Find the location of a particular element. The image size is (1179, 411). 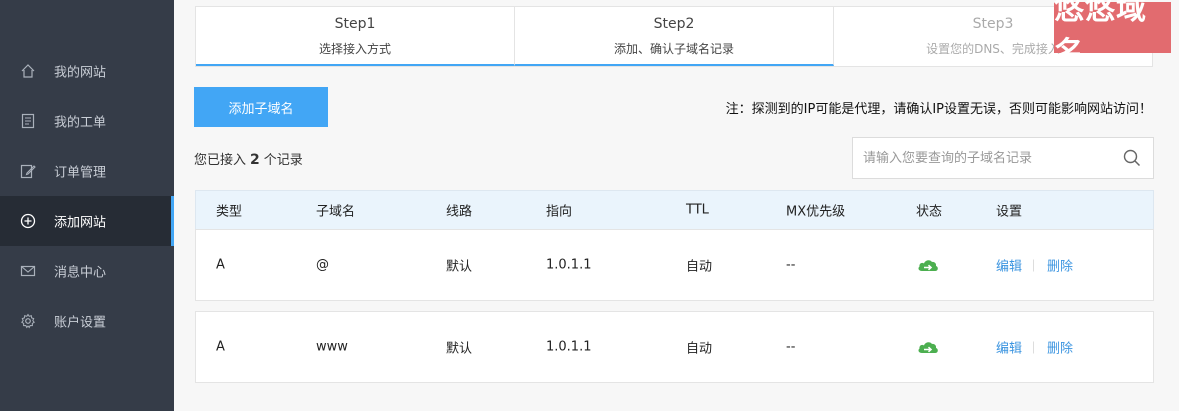

column-header-settings: 设置 is located at coordinates (1009, 212).